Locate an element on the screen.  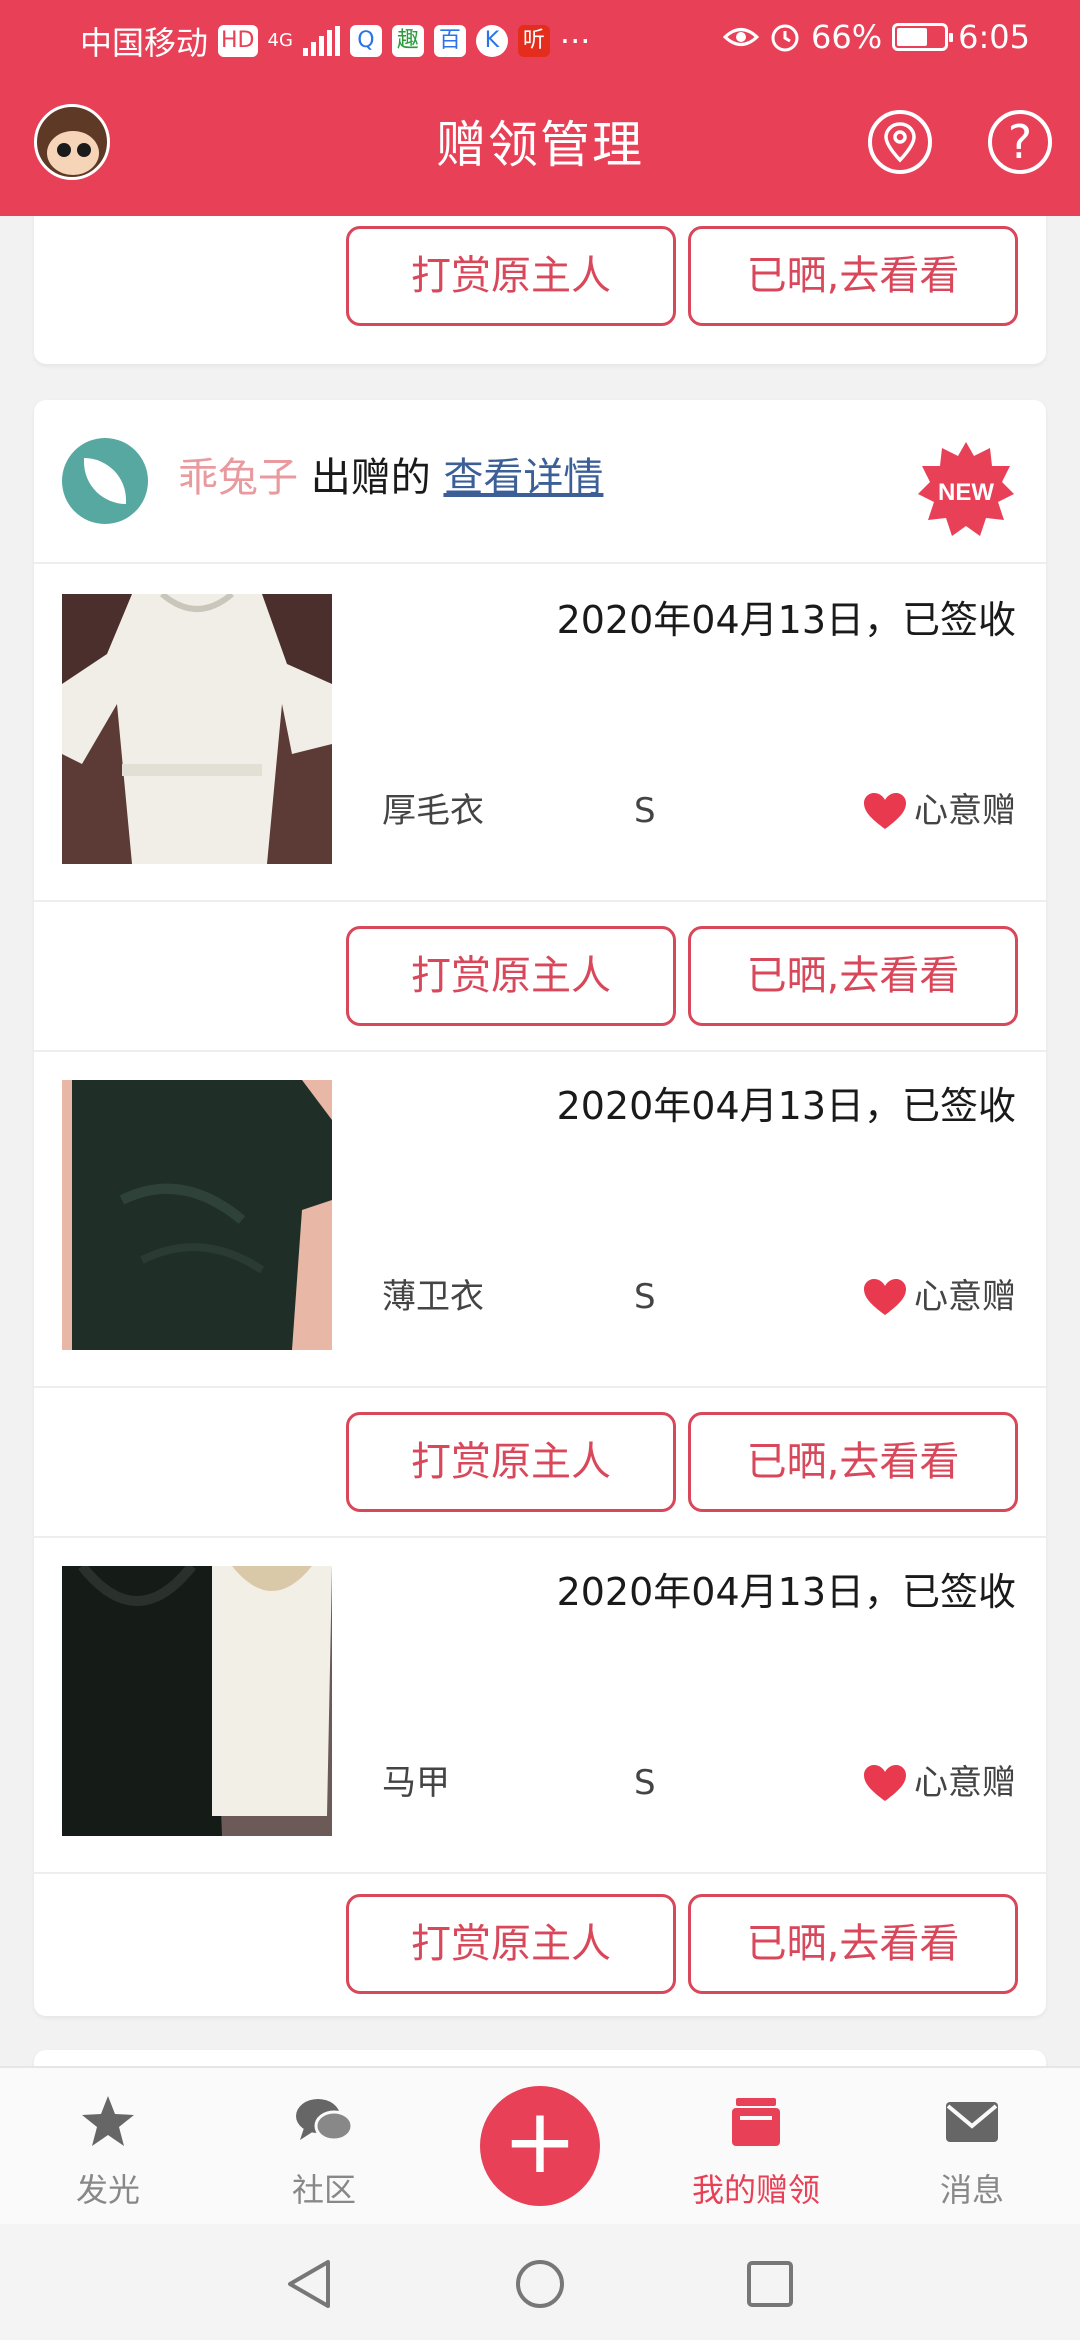
home-circle-icon is located at coordinates (540, 2284).